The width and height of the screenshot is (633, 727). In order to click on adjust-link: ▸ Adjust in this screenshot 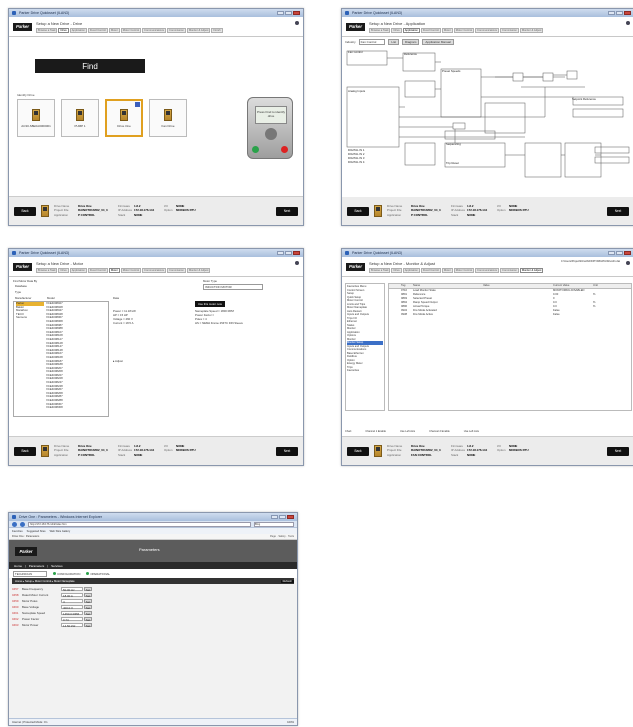, I will do `click(118, 361)`.